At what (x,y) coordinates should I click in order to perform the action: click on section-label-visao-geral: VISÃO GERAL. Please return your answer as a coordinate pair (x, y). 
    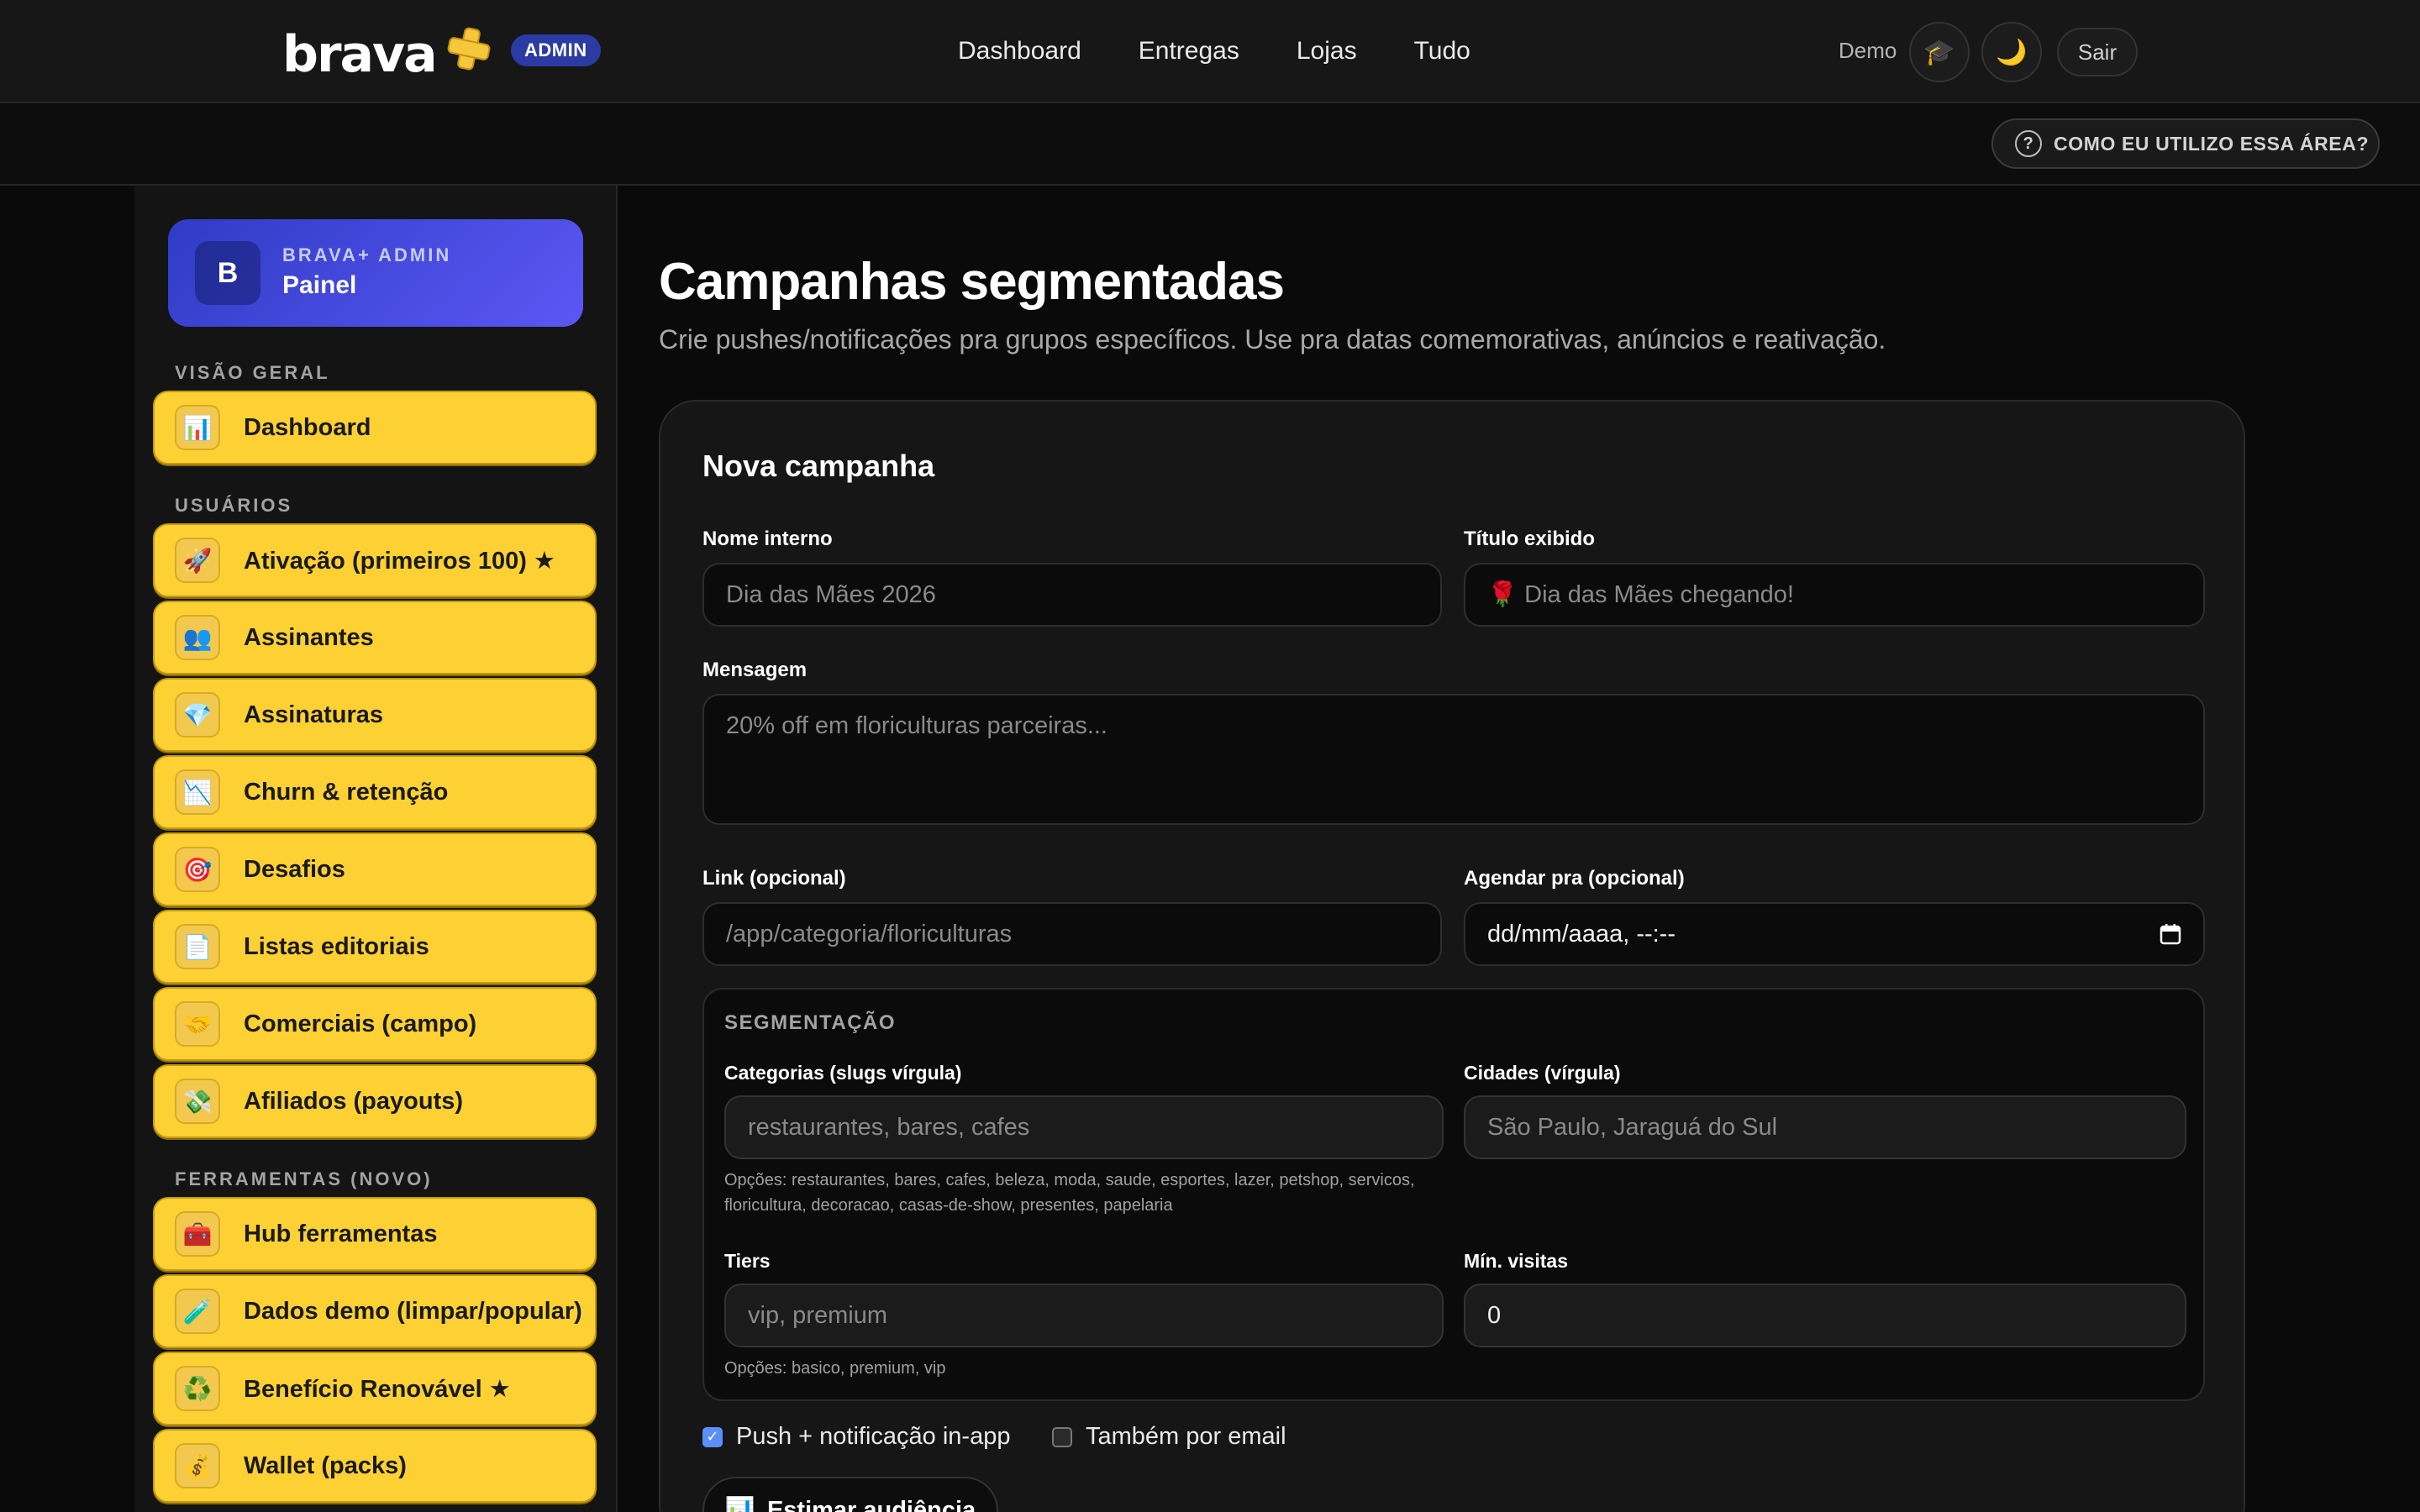
    Looking at the image, I should click on (253, 372).